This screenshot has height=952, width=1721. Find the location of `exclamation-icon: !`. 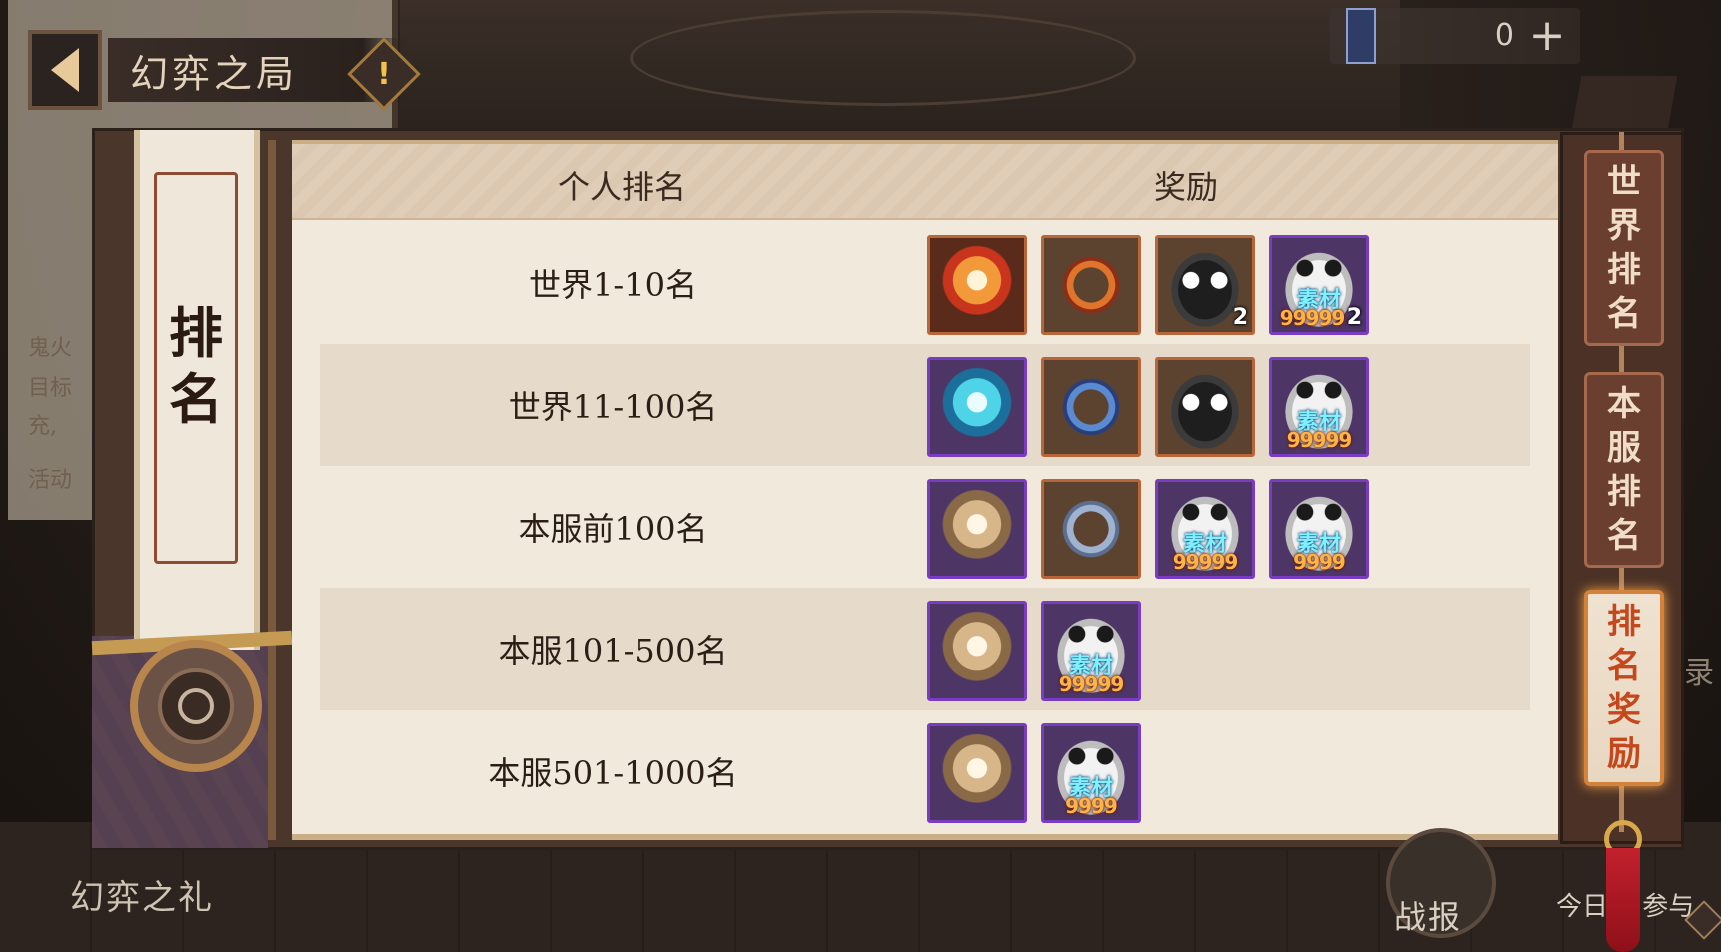

exclamation-icon: ! is located at coordinates (384, 74).